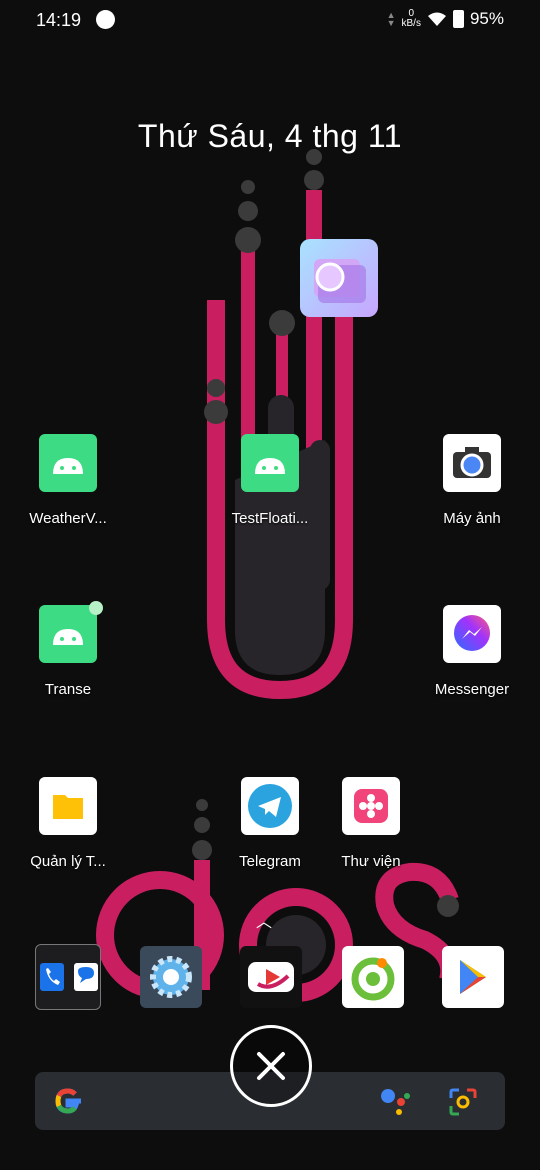 Image resolution: width=540 pixels, height=1170 pixels. Describe the element at coordinates (96, 608) in the screenshot. I see `notification-badge` at that location.